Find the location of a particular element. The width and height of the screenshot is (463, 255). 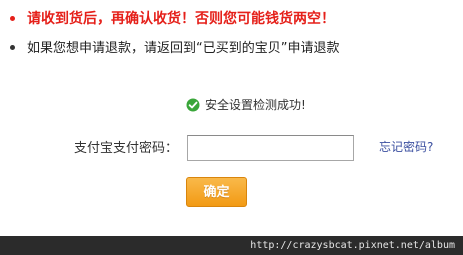

check-circle-icon is located at coordinates (193, 105).